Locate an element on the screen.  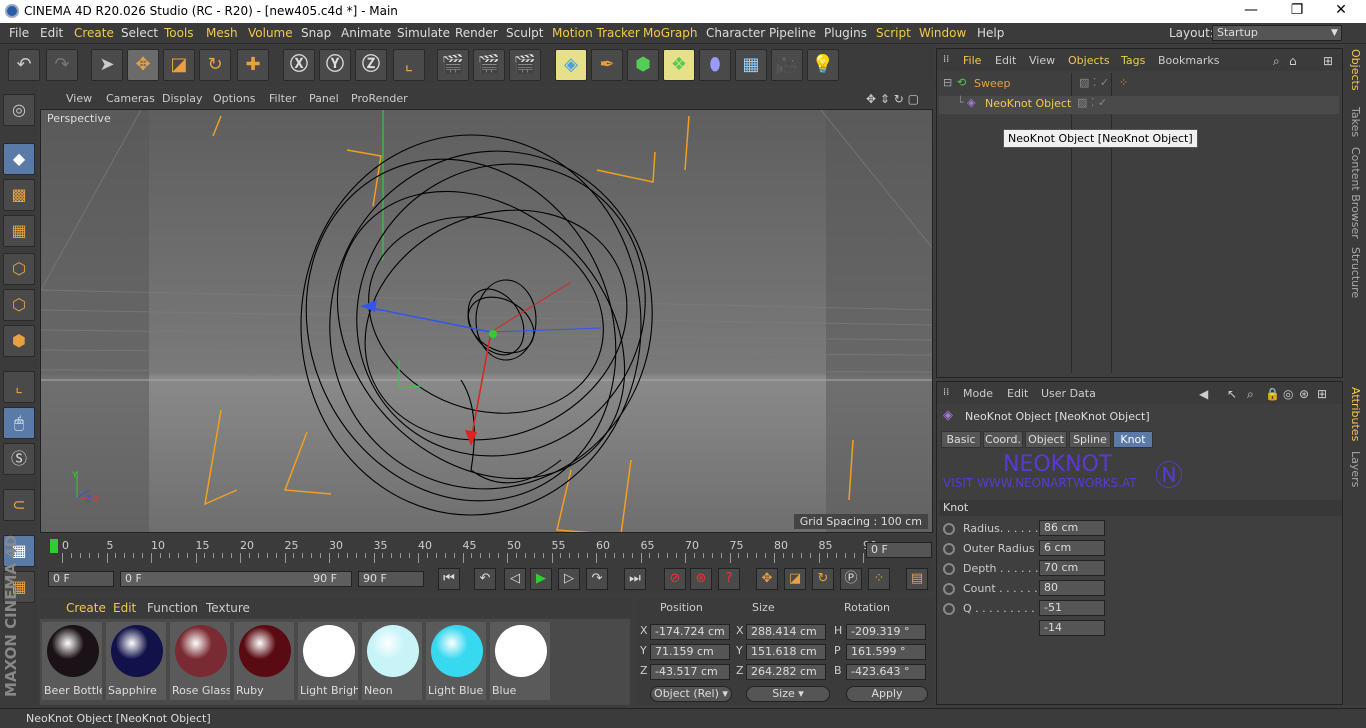
side-tab-structure: Structure is located at coordinates (1355, 272).